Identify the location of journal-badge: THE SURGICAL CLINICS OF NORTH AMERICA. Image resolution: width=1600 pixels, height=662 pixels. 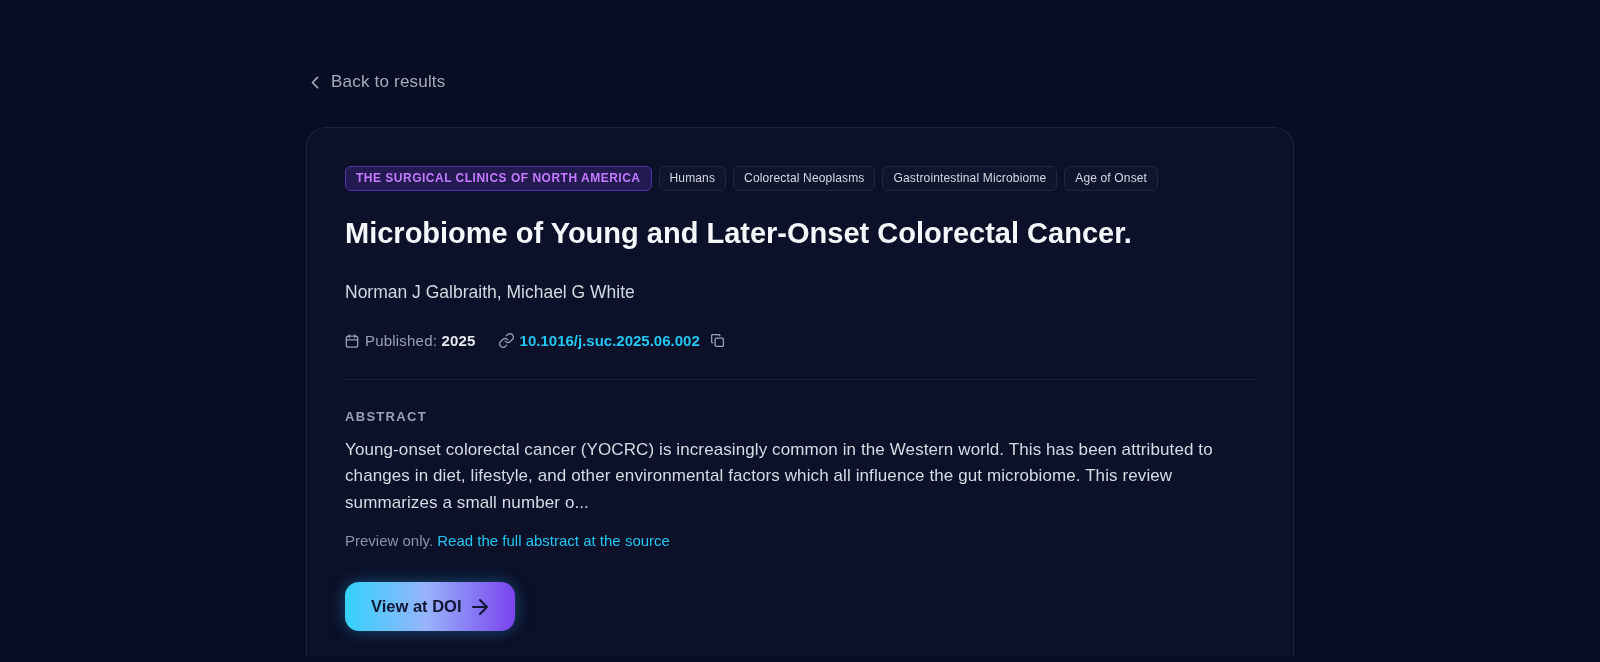
(498, 178).